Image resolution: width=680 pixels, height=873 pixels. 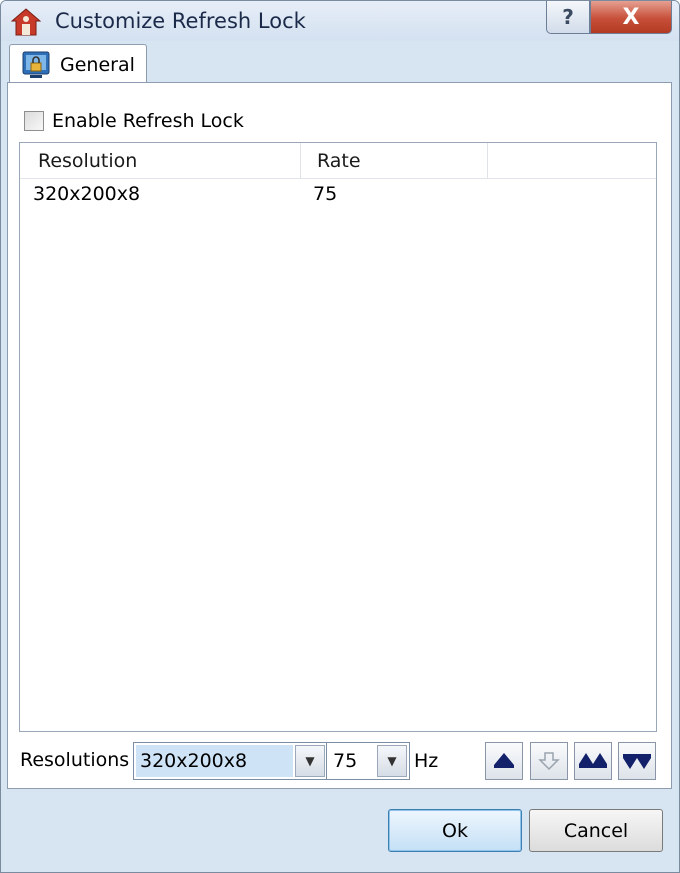 I want to click on list-header: Resolution Rate, so click(x=338, y=161).